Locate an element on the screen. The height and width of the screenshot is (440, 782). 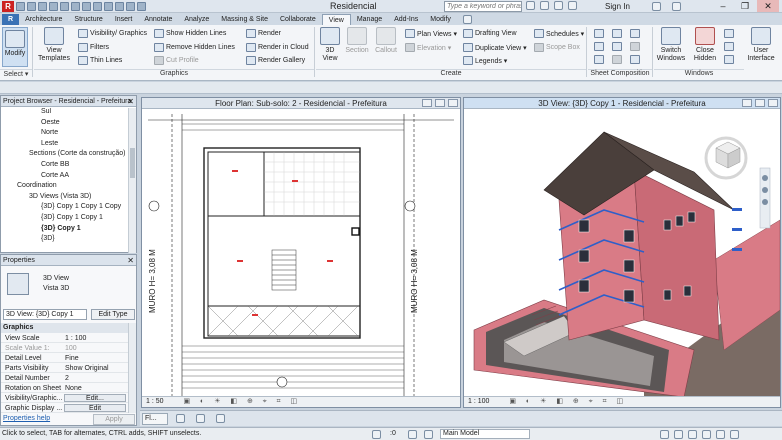
graphics-panel-label: Graphics is located at coordinates (174, 74).